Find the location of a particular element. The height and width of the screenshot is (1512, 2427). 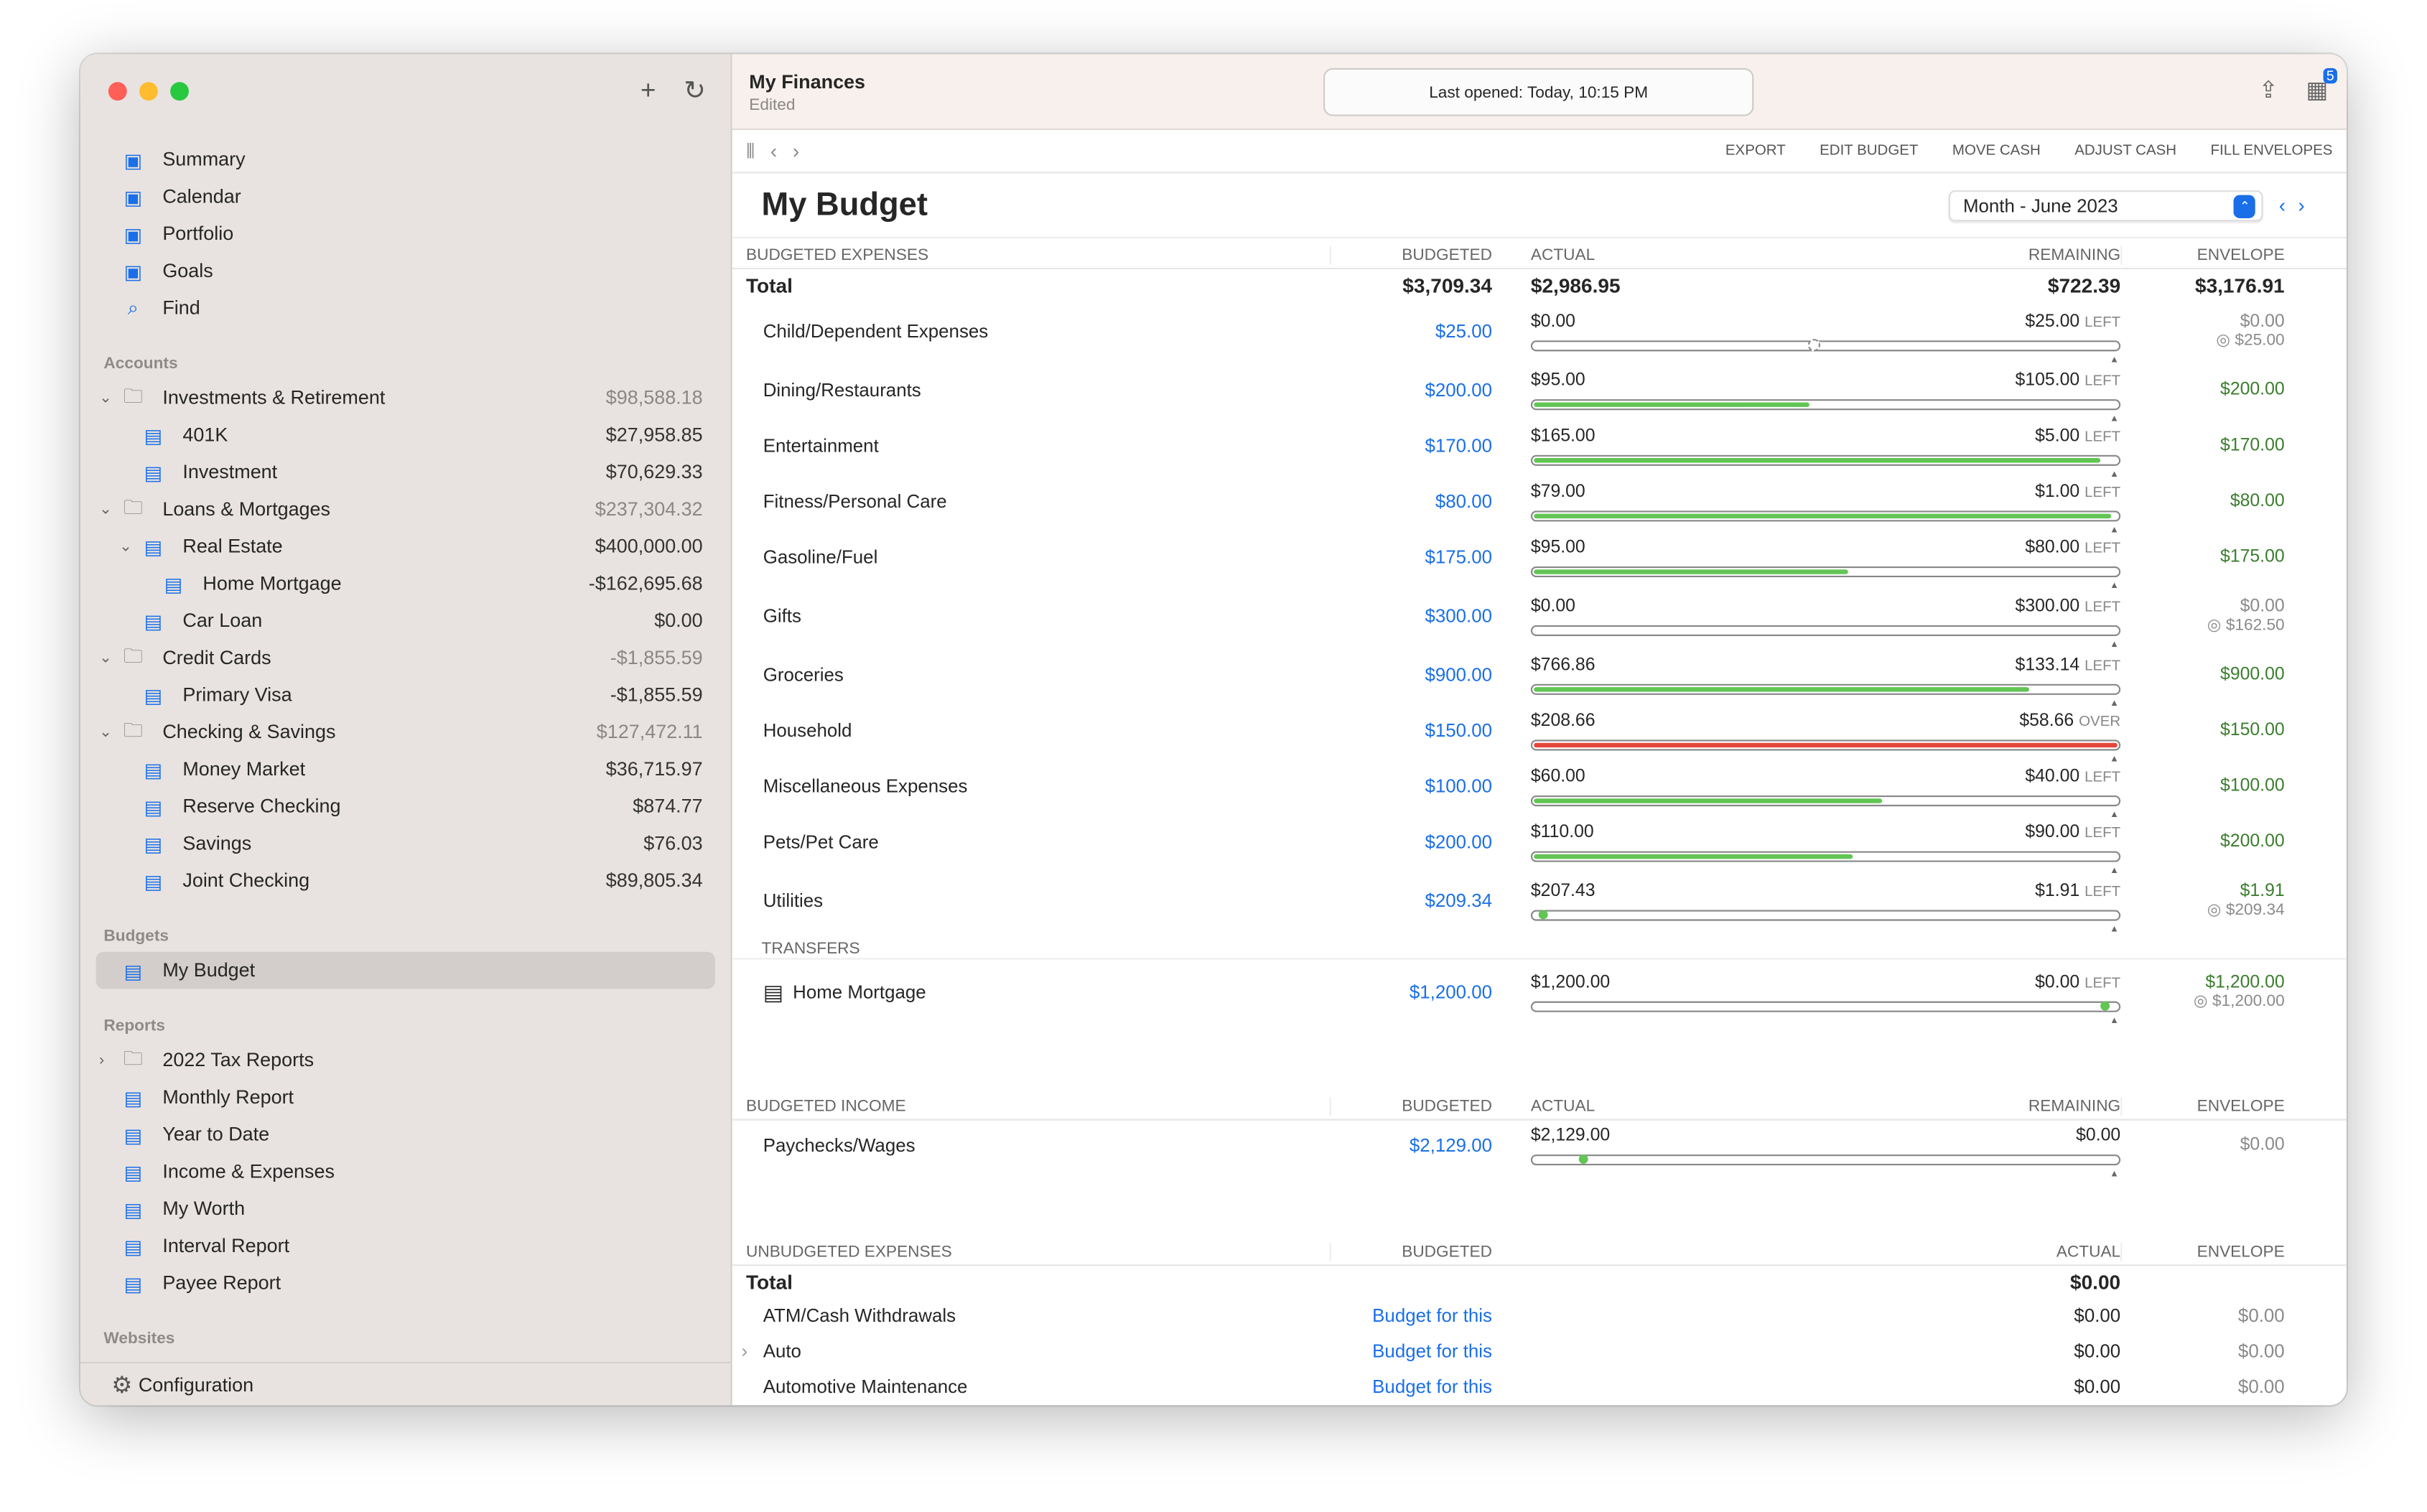

sidebar-item: ▤ My Budget is located at coordinates (406, 970).